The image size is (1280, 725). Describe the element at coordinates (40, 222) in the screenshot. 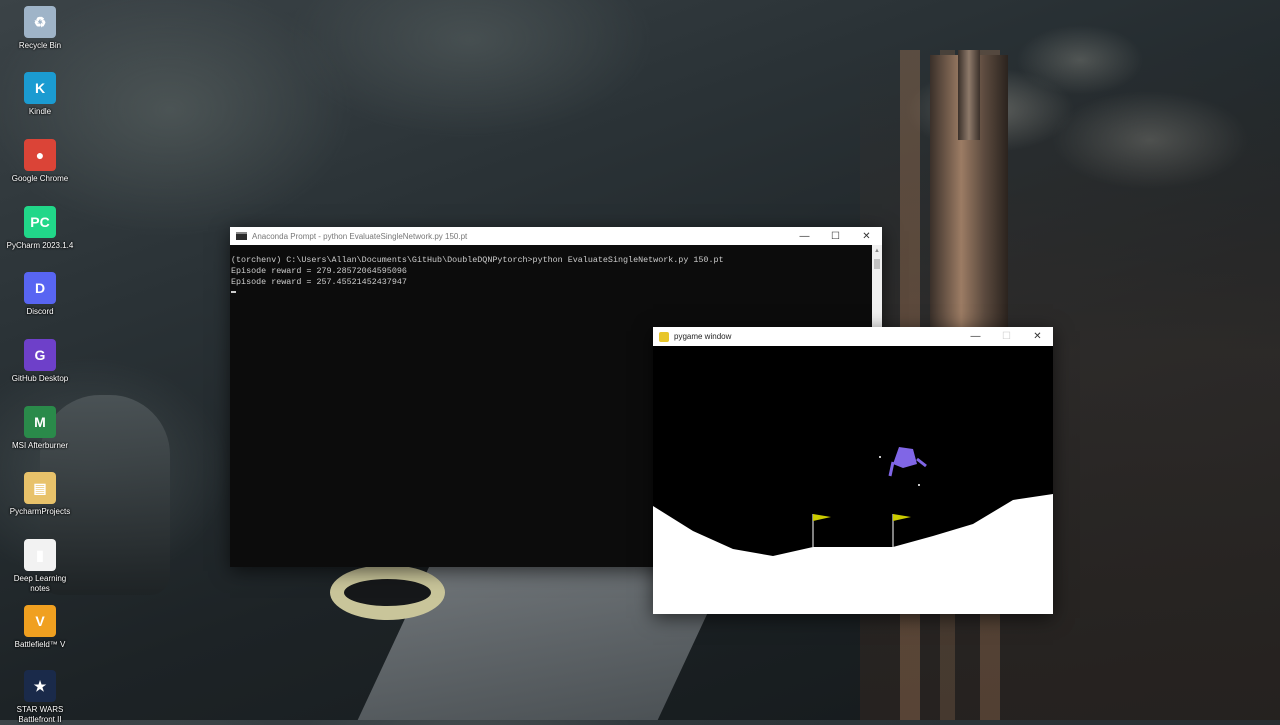

I see `pycharm-2023-1-4-icon: PC` at that location.